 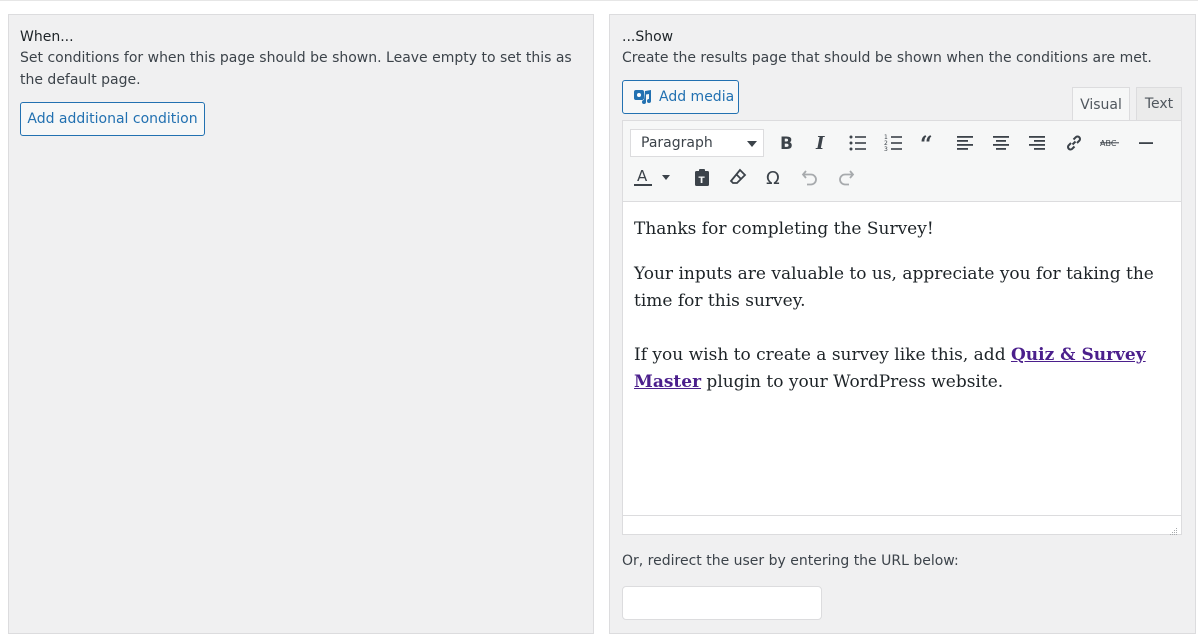 What do you see at coordinates (702, 181) in the screenshot?
I see `svg-text: T` at bounding box center [702, 181].